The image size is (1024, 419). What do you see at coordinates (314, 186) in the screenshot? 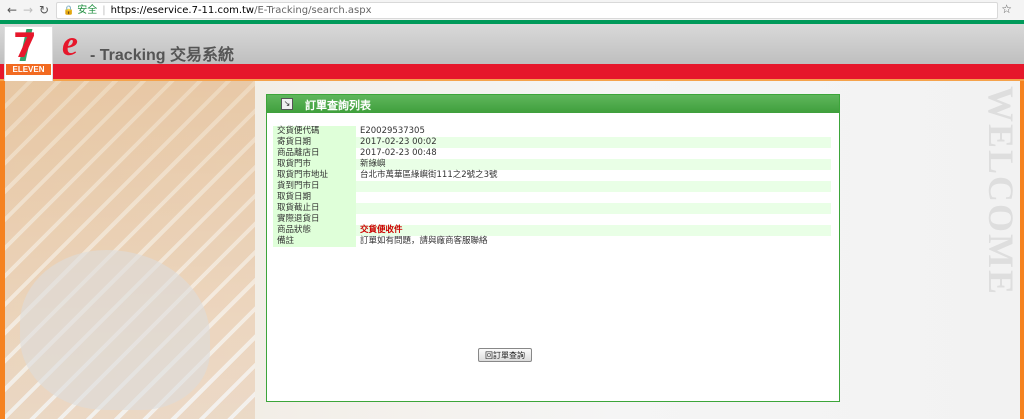
I see `row-label: 貨到門市日` at bounding box center [314, 186].